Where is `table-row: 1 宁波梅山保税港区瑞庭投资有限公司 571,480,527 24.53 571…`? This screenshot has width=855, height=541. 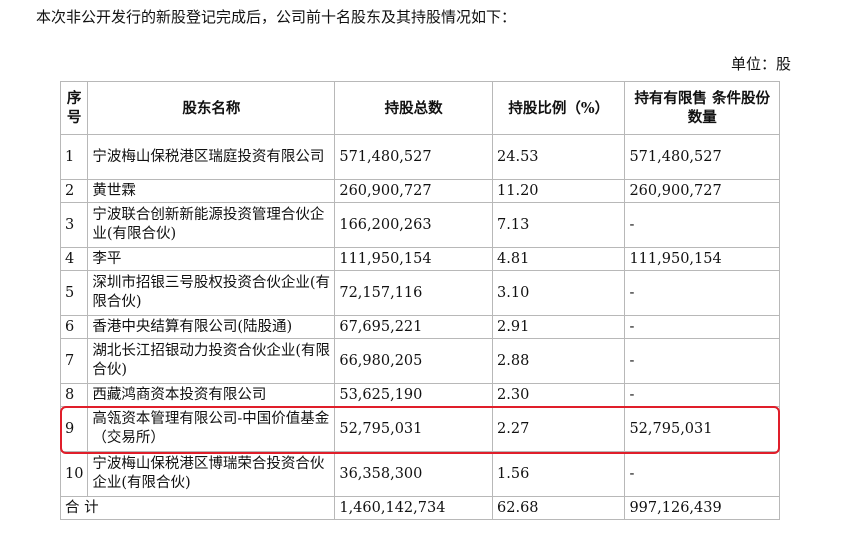
table-row: 1 宁波梅山保税港区瑞庭投资有限公司 571,480,527 24.53 571… is located at coordinates (419, 157).